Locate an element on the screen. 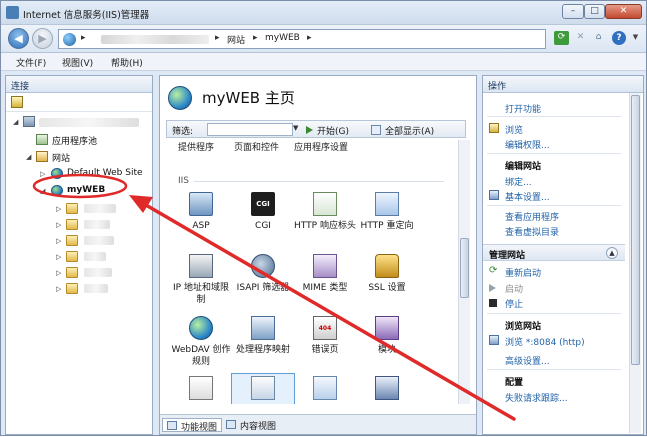  breadcrumb-myweb: myWEB is located at coordinates (282, 38).